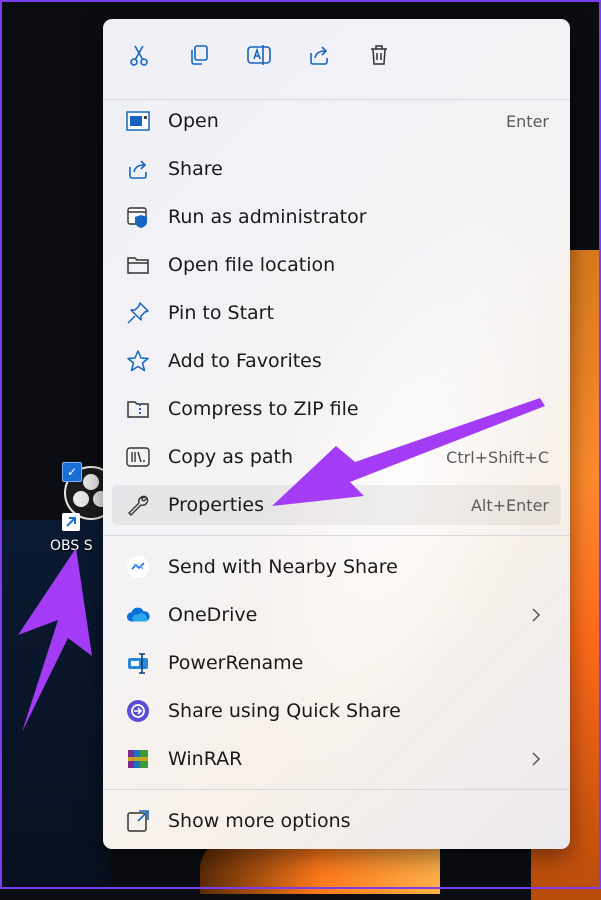 The image size is (601, 900). I want to click on menu-item-quick-share: Share using Quick Share, so click(336, 711).